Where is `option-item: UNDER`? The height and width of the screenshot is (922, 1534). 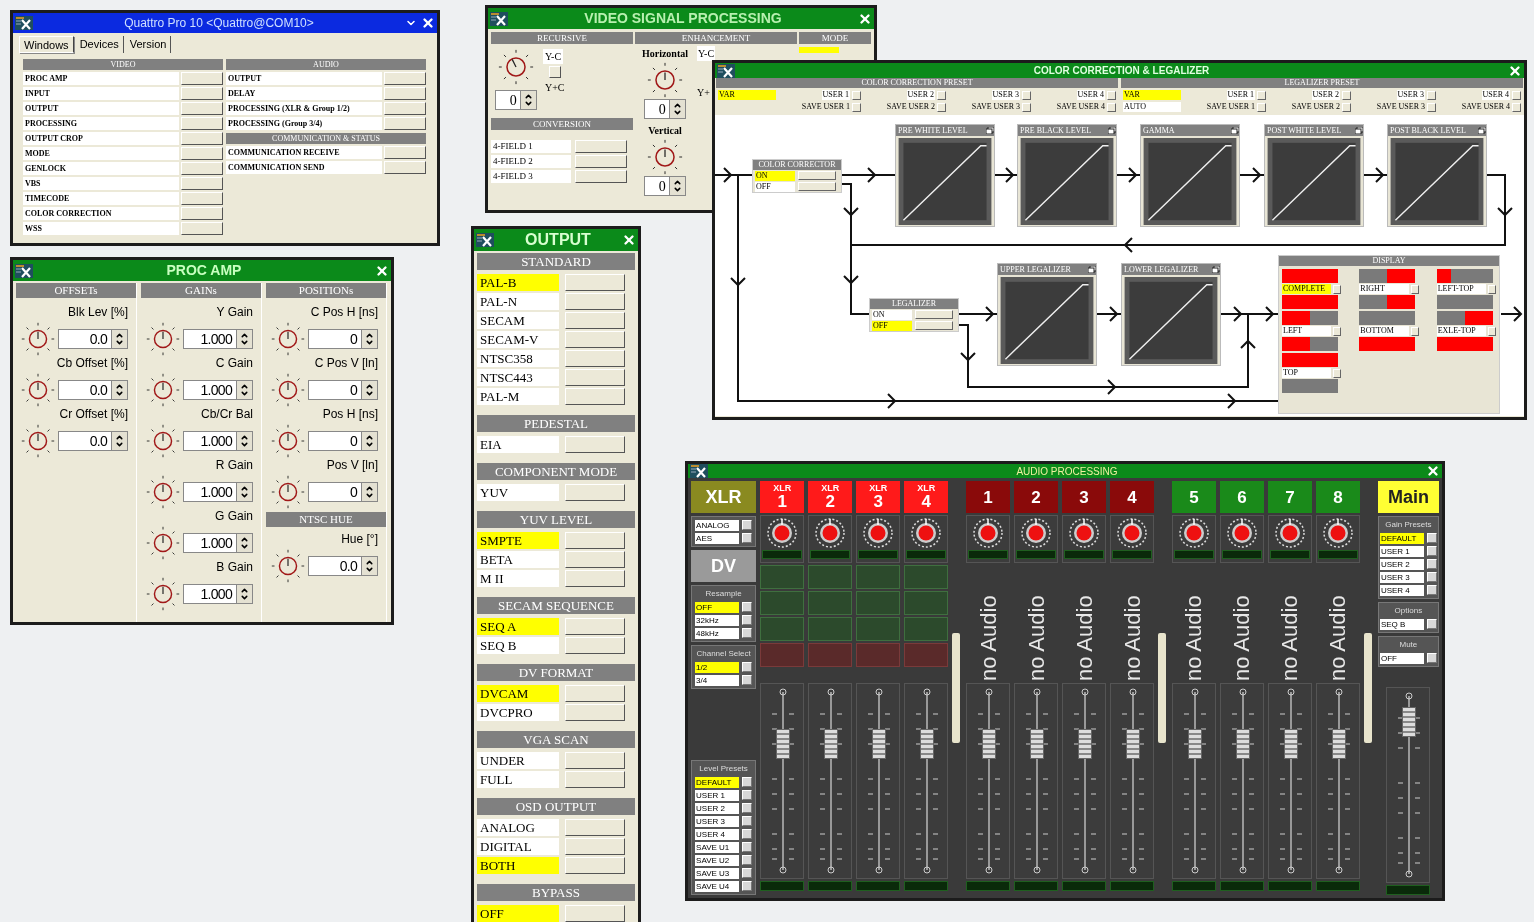
option-item: UNDER is located at coordinates (518, 760).